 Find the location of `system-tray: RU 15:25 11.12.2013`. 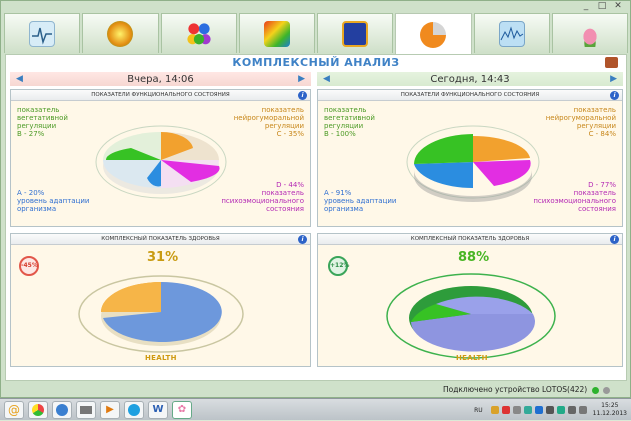

system-tray: RU 15:25 11.12.2013 is located at coordinates (550, 410).